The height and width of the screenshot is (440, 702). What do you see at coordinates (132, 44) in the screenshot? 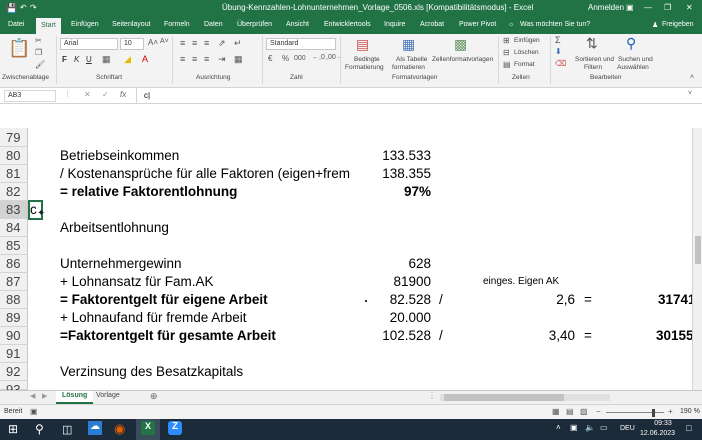
I see `font-size-select: 10` at bounding box center [132, 44].